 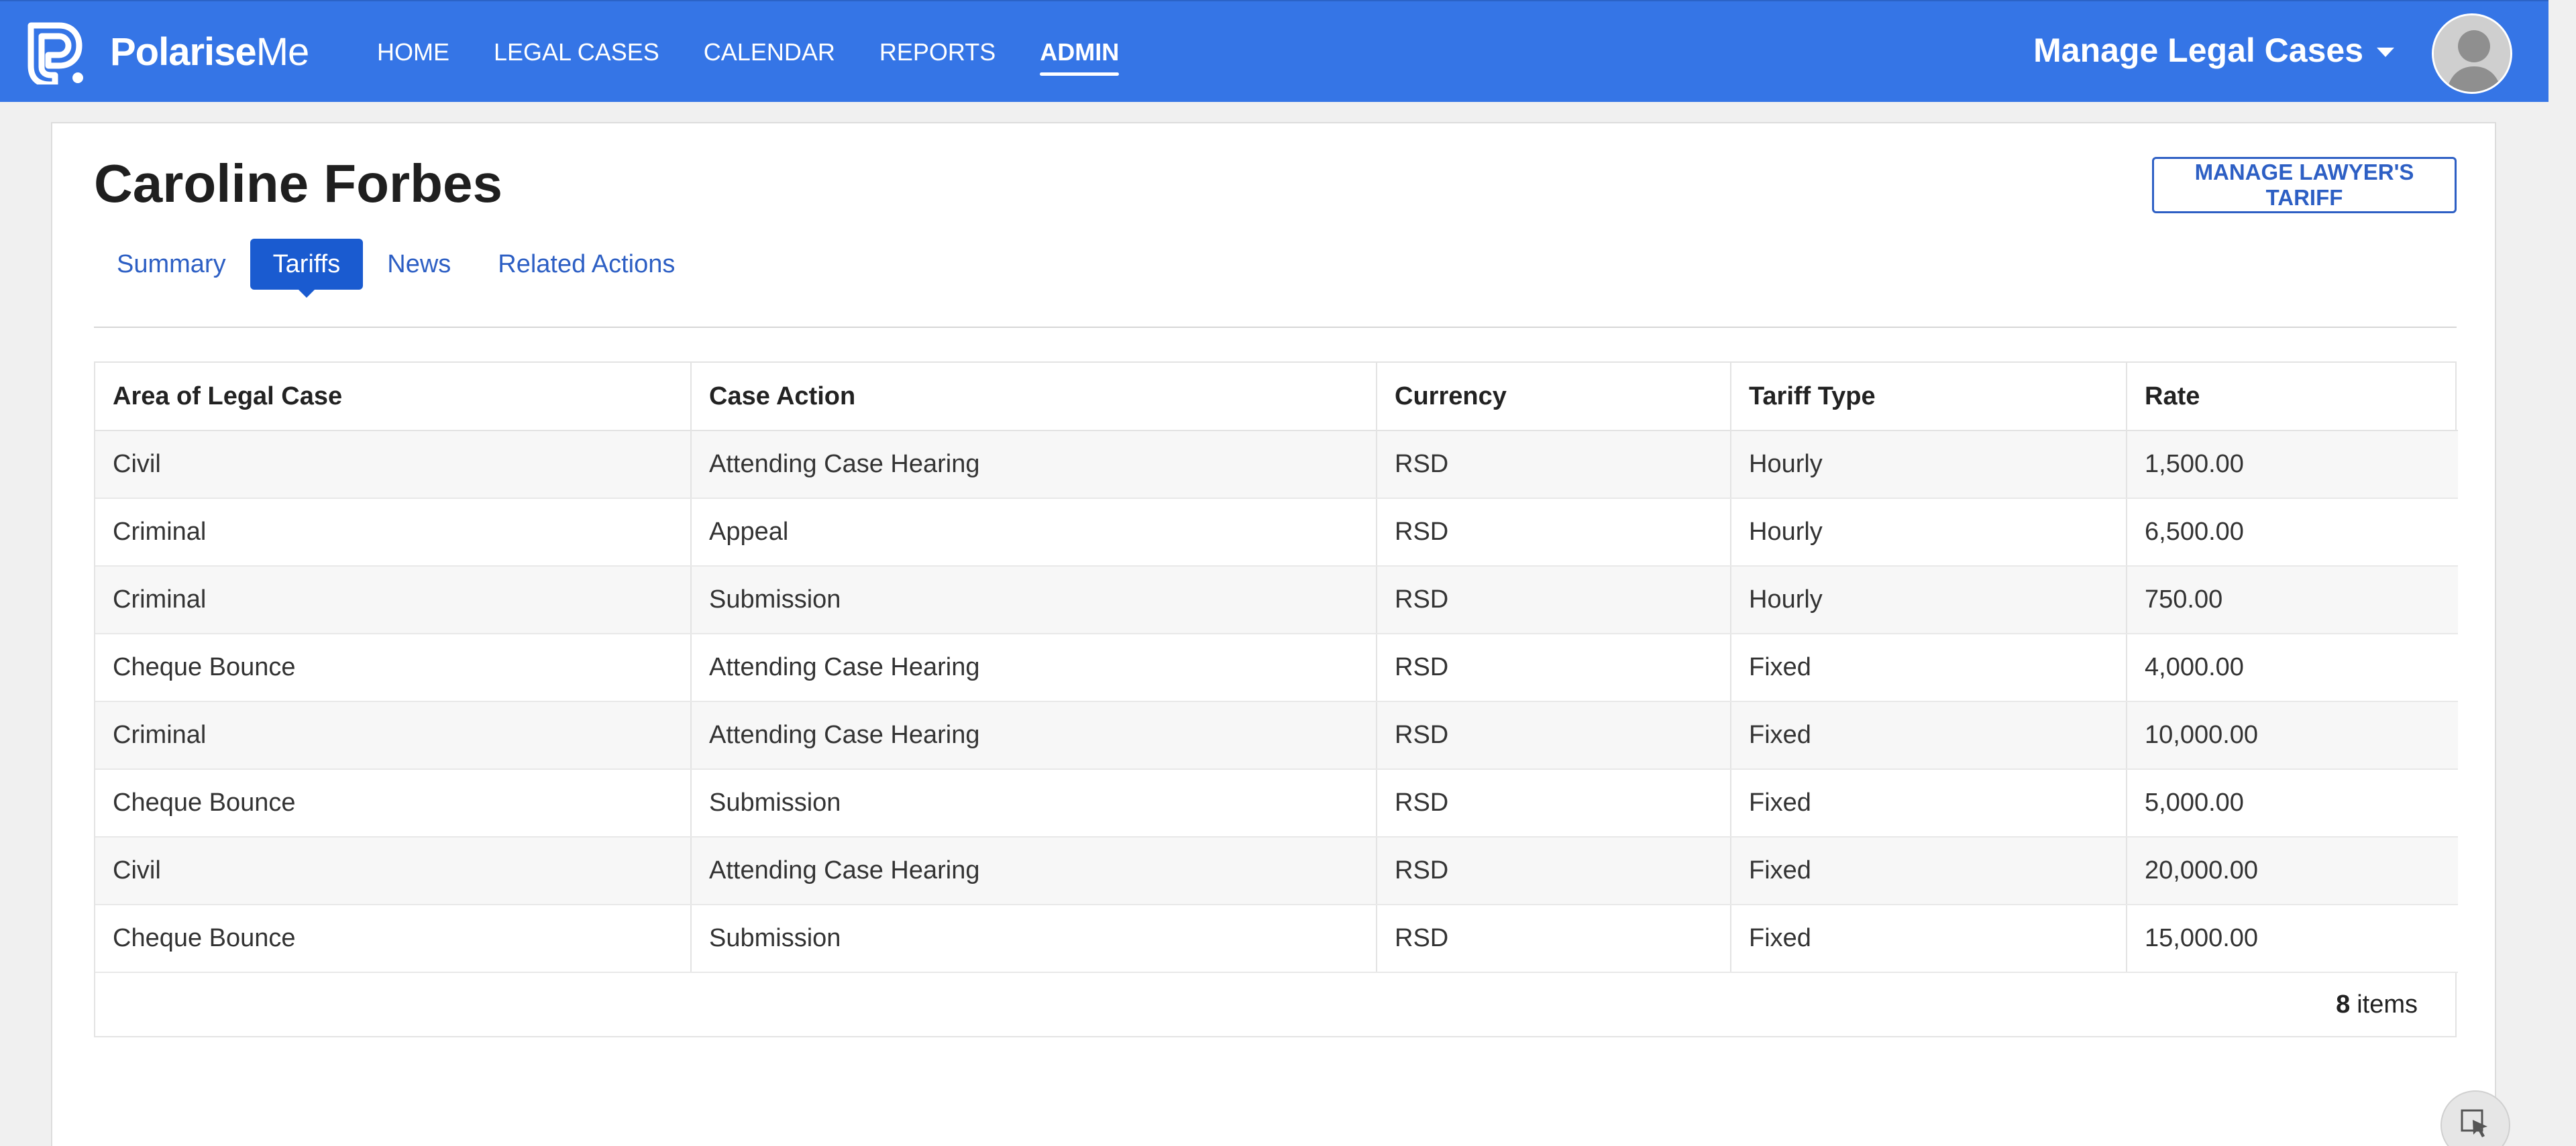 What do you see at coordinates (2385, 53) in the screenshot?
I see `chevron-down-icon` at bounding box center [2385, 53].